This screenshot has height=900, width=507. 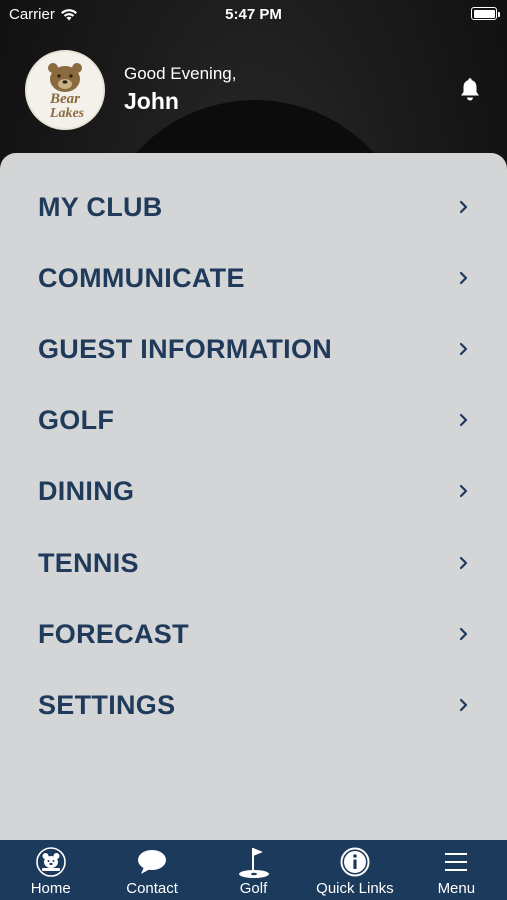 I want to click on tab-quick-links: Quick Links, so click(x=354, y=870).